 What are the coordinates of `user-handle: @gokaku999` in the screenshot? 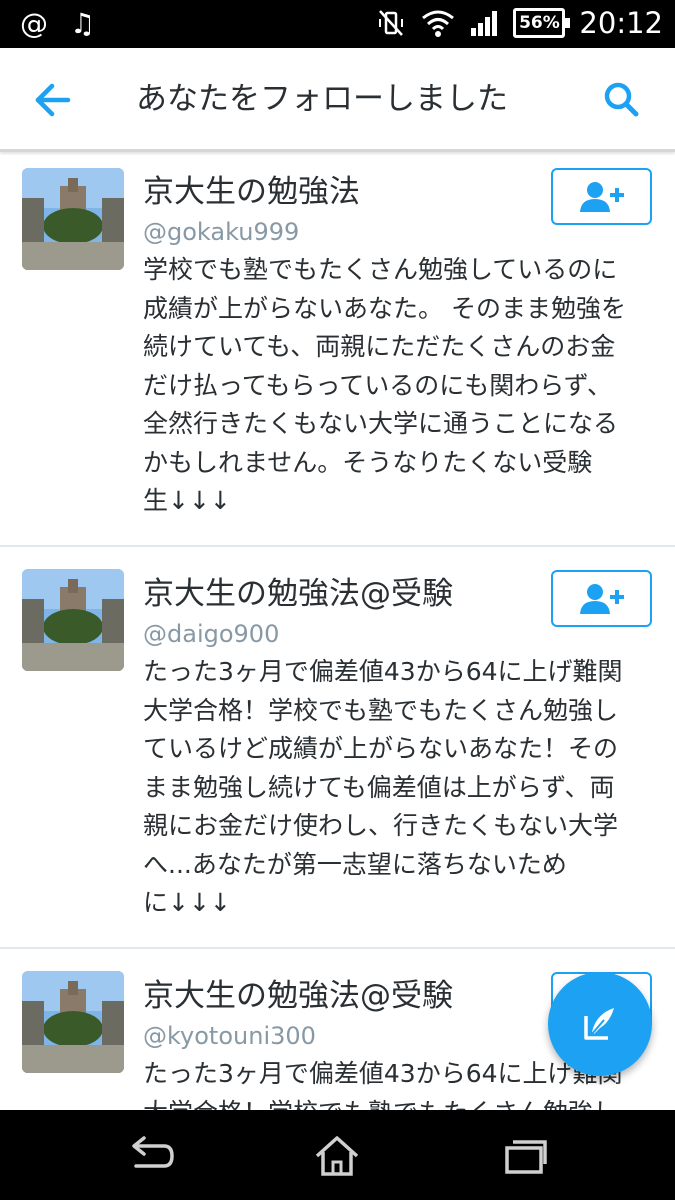 It's located at (221, 232).